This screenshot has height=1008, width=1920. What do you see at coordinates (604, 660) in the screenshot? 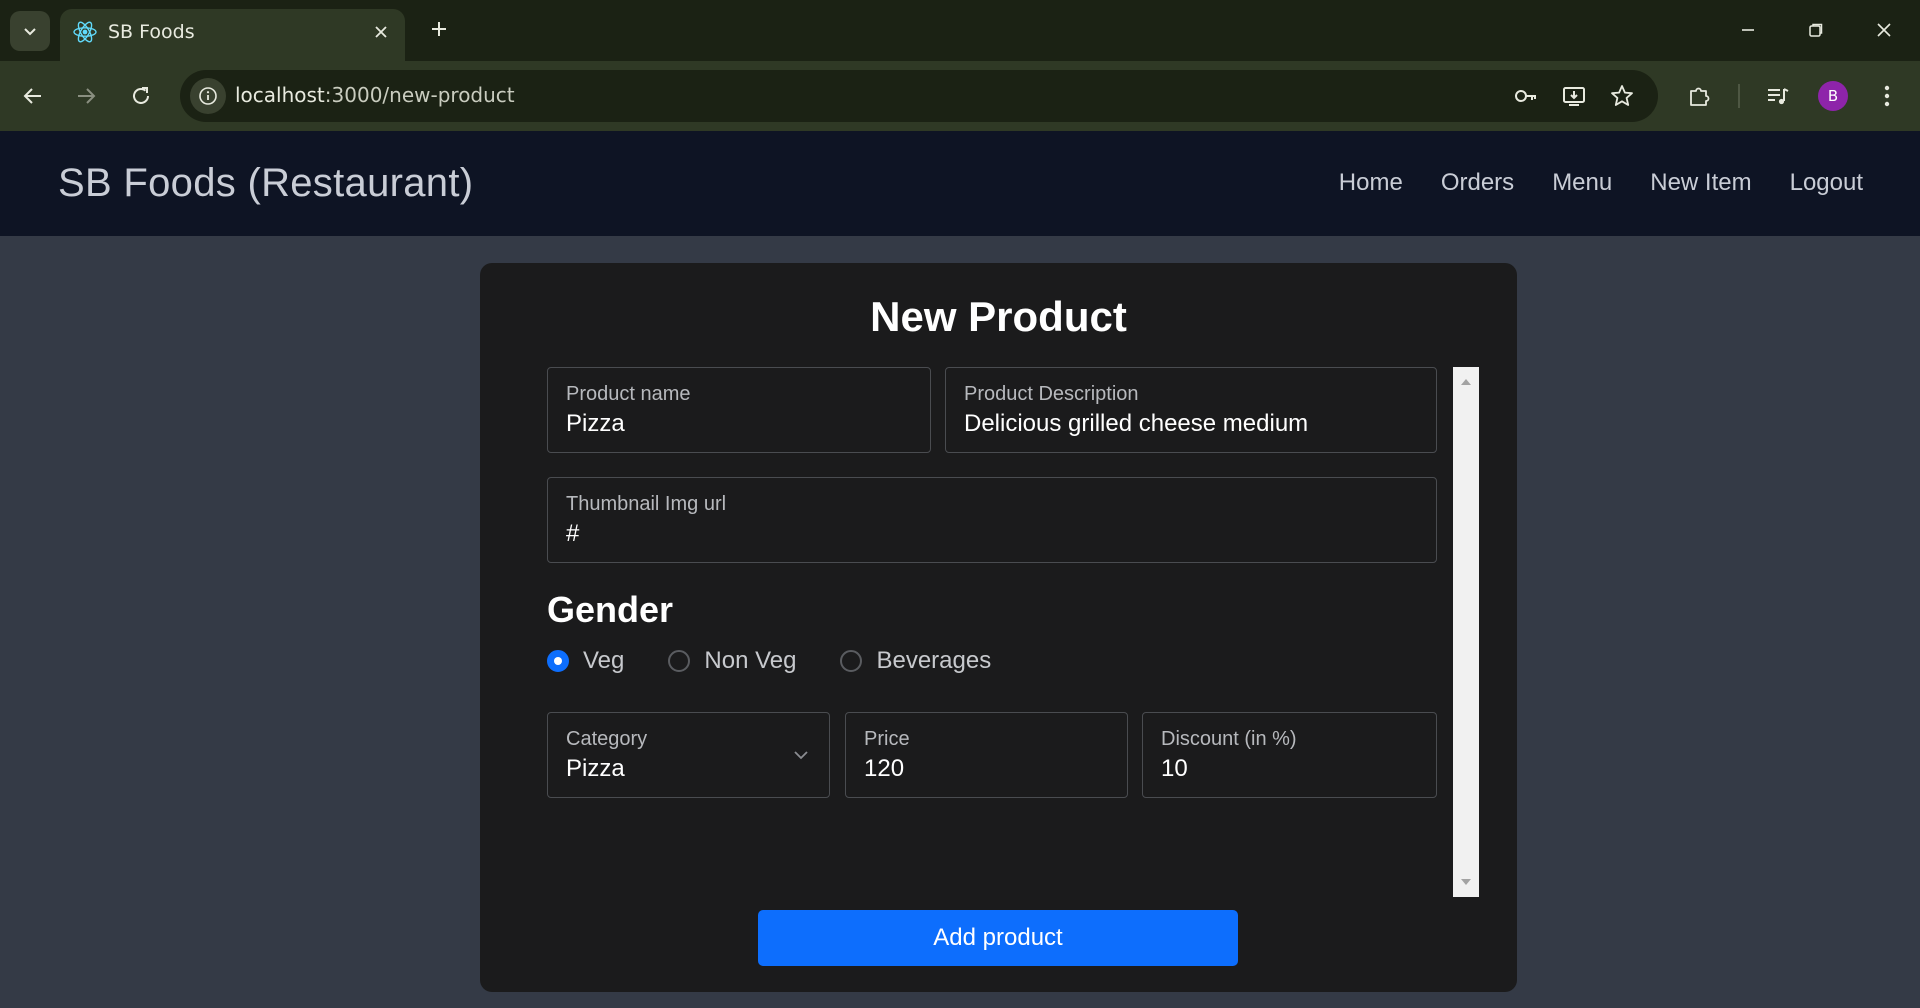
I see `radio-veg-label: Veg` at bounding box center [604, 660].